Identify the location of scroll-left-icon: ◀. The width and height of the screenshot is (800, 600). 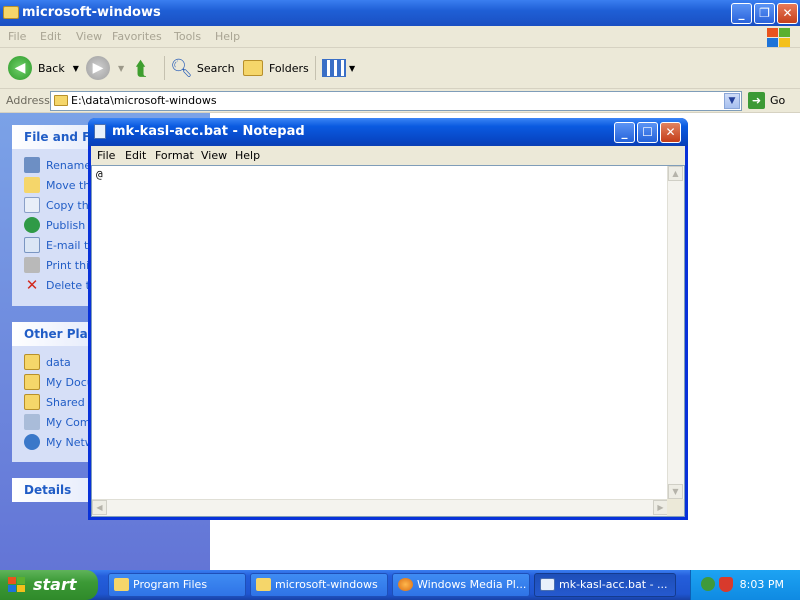
(99, 507).